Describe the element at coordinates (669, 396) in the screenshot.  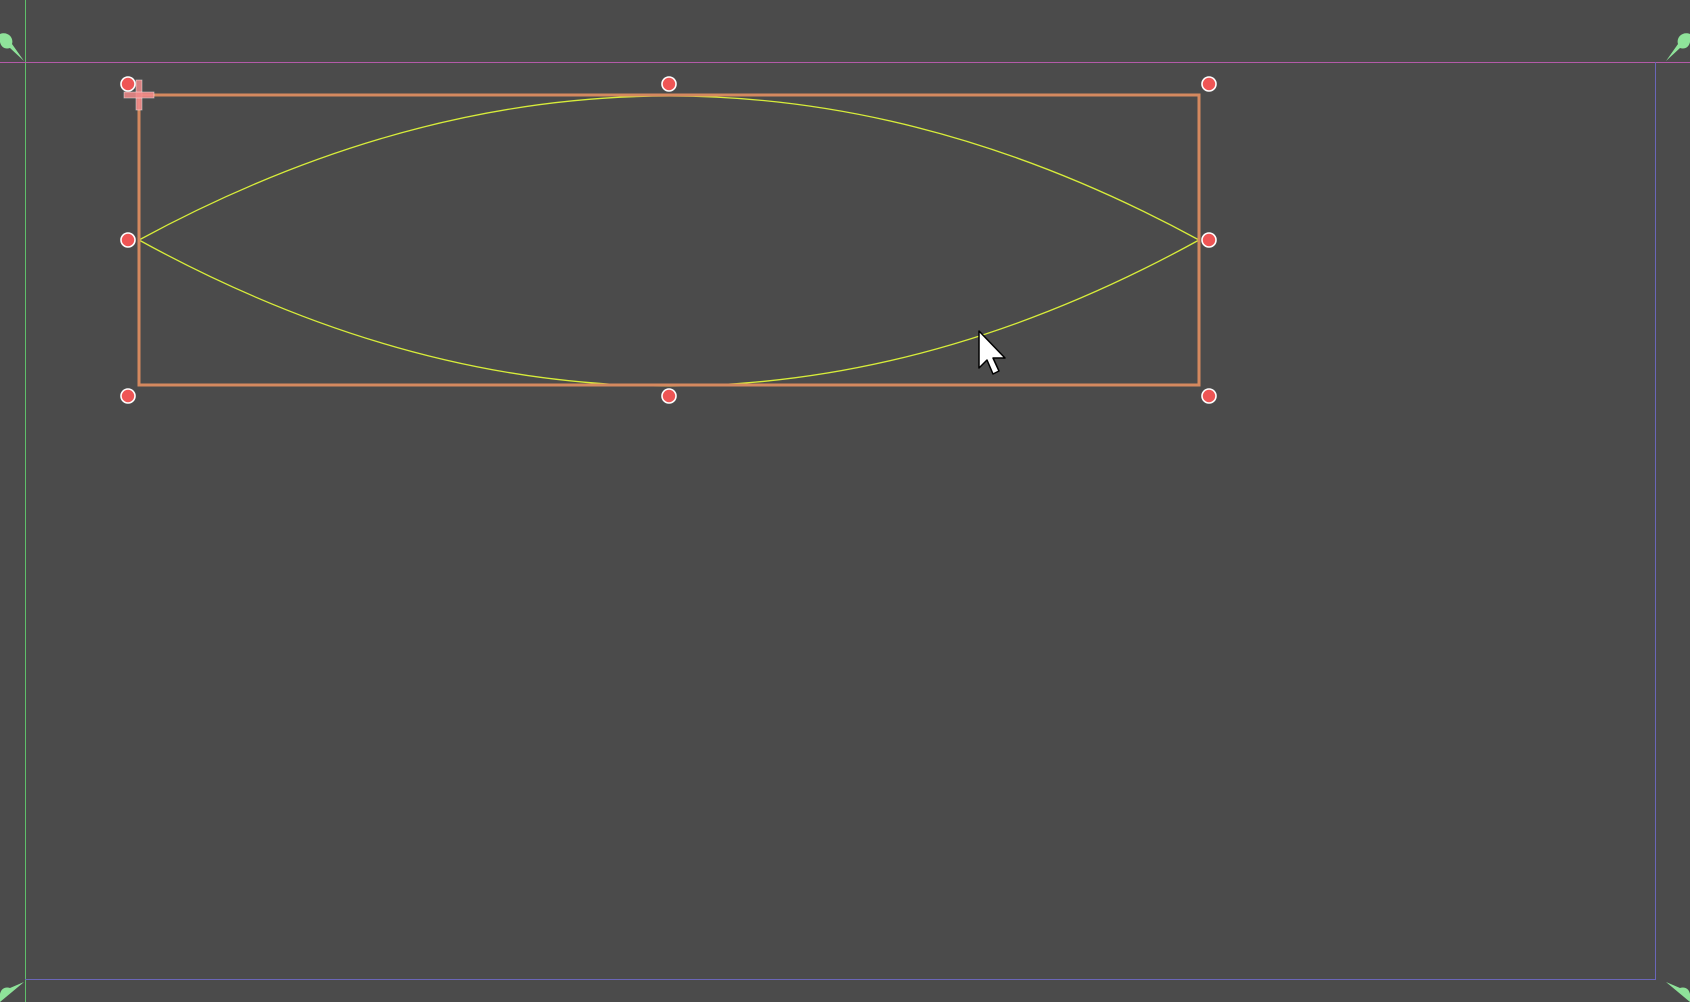
I see `handle-bottom-center` at that location.